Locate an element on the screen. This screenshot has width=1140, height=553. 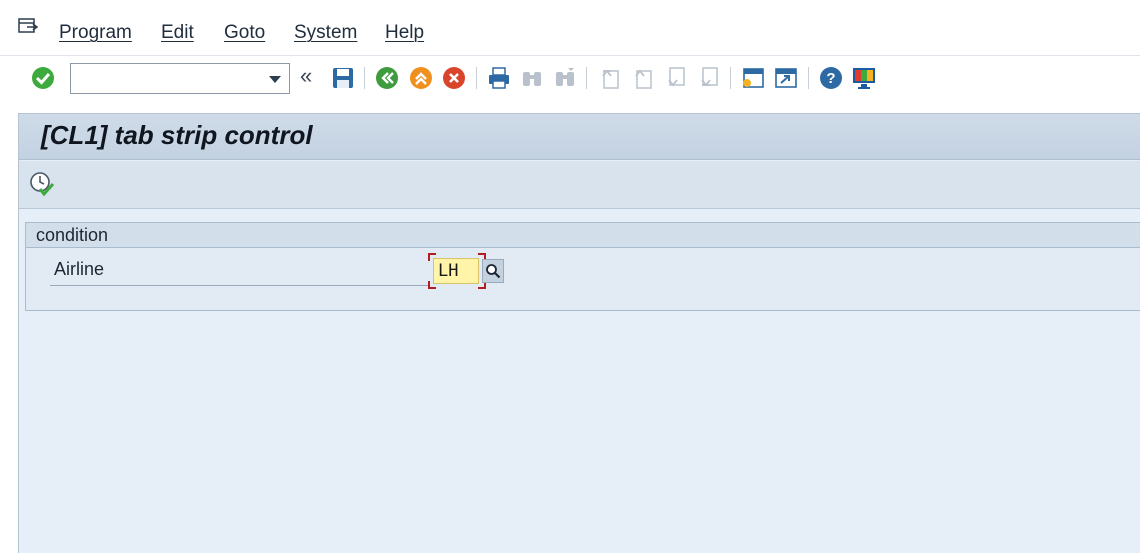
exit-icon is located at coordinates (421, 78).